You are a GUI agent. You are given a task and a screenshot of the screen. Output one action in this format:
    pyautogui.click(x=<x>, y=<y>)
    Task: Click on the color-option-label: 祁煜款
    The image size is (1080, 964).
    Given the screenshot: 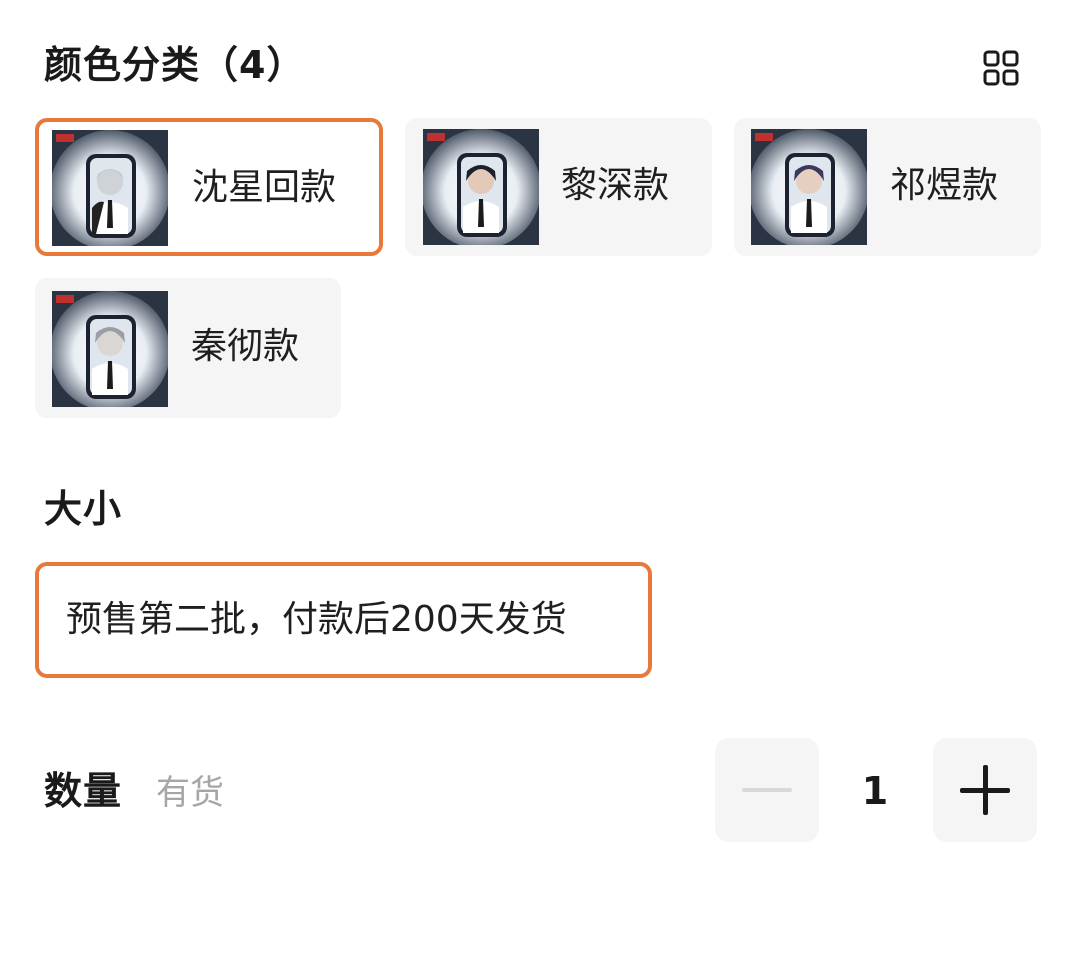 What is the action you would take?
    pyautogui.click(x=944, y=185)
    